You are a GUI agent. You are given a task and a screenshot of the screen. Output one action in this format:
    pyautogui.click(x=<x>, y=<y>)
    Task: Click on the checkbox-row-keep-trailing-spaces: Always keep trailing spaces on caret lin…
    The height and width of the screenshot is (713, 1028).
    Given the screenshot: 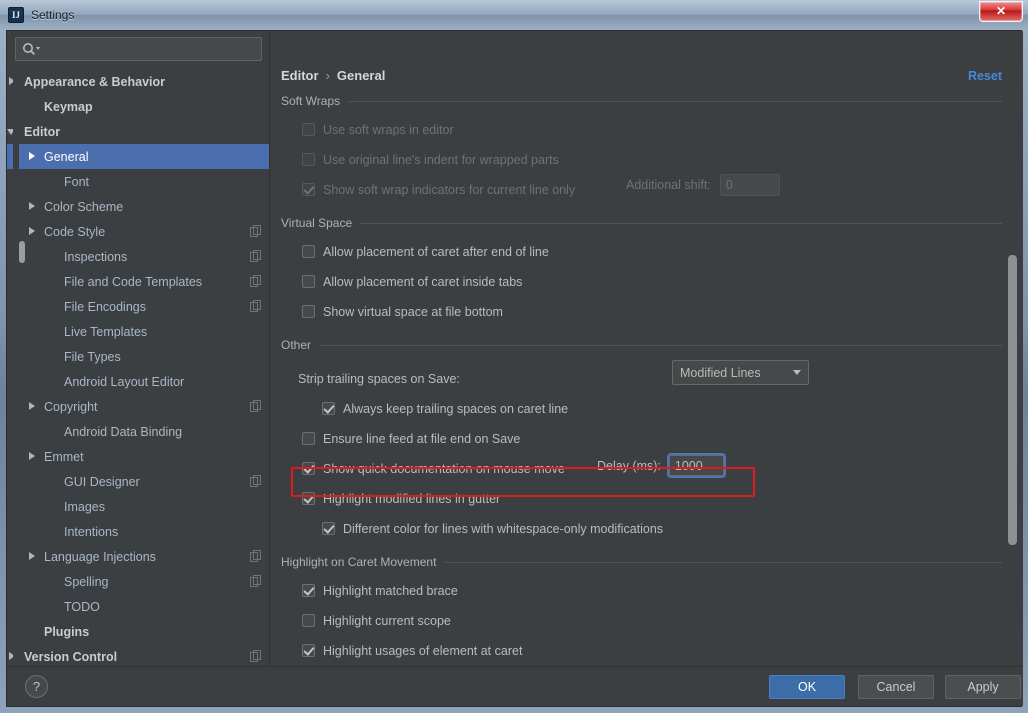 What is the action you would take?
    pyautogui.click(x=646, y=408)
    